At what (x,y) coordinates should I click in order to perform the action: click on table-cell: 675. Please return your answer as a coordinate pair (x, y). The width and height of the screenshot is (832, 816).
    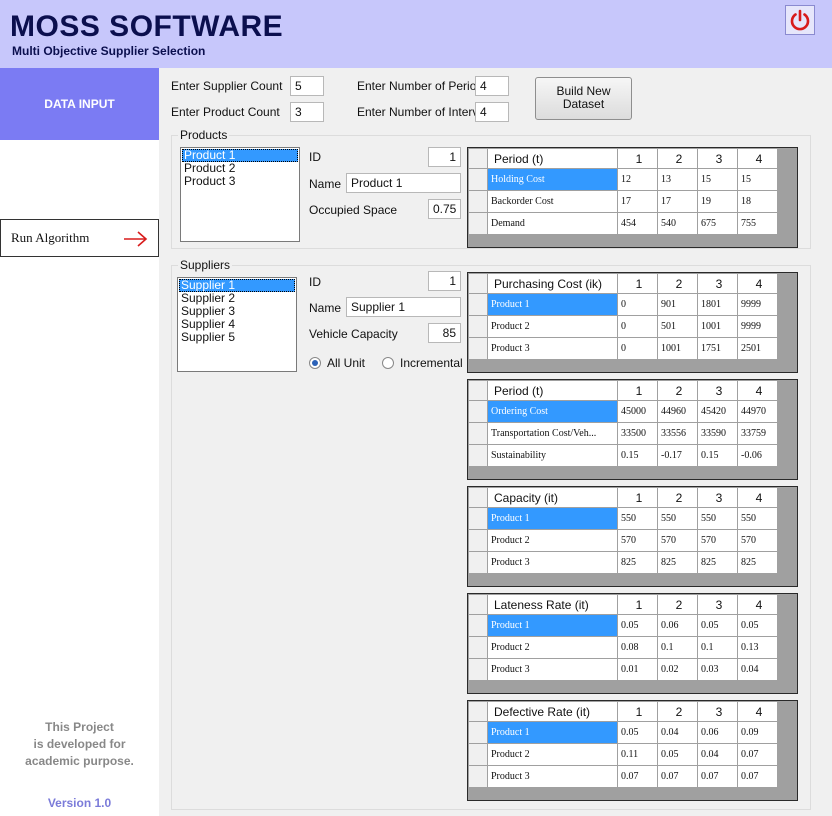
    Looking at the image, I should click on (717, 223).